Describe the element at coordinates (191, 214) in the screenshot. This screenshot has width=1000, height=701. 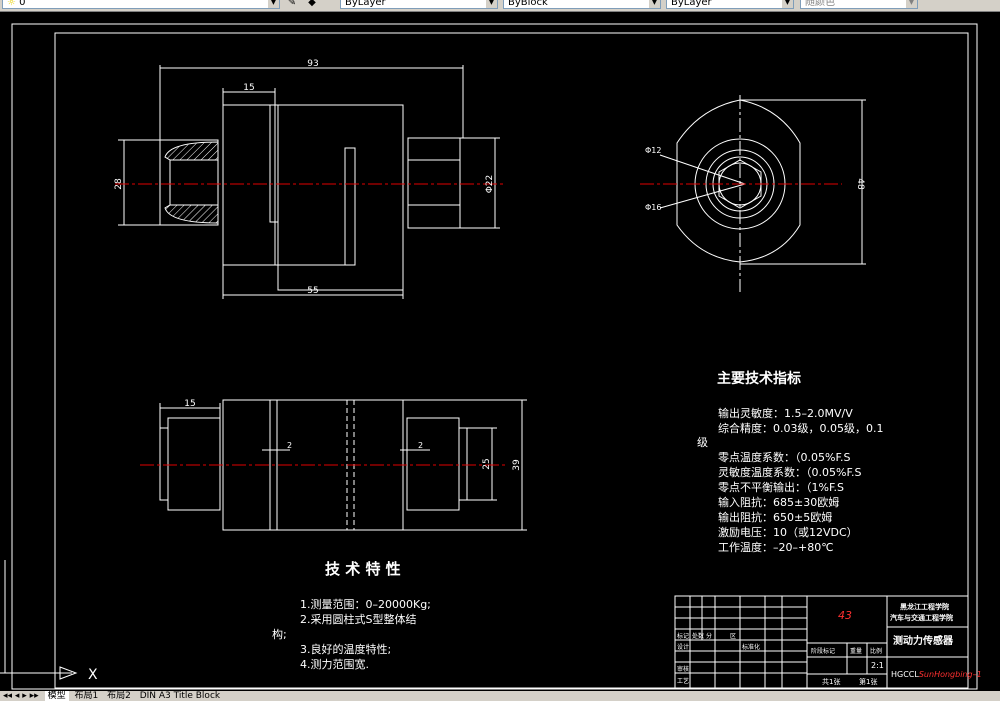
I see `left-hatch-bottom` at that location.